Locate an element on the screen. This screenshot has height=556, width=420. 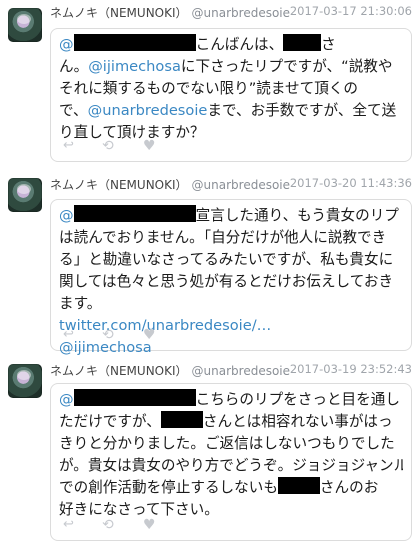
text-line: @ こちらのリプをさっと目を通し is located at coordinates (231, 400).